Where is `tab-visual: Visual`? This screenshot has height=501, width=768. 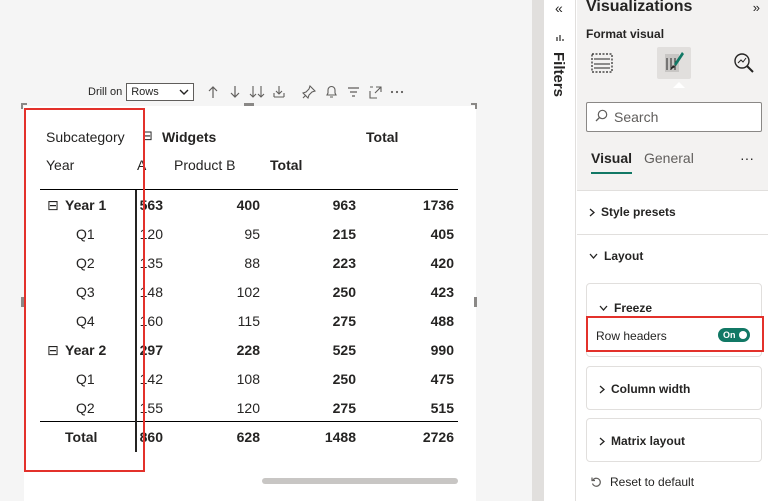
tab-visual: Visual is located at coordinates (611, 162).